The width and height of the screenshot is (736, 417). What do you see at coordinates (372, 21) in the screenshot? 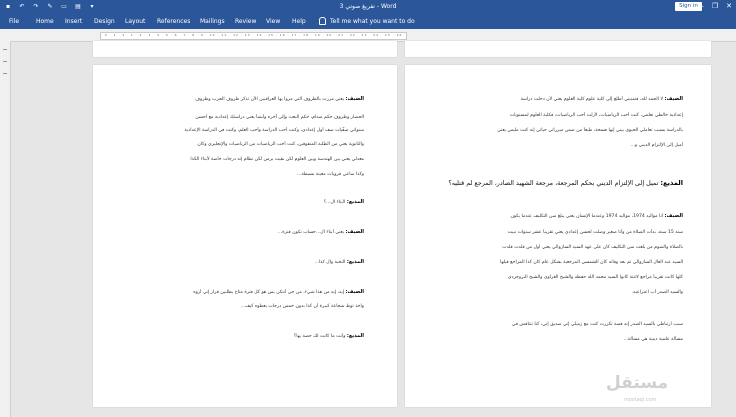
I see `tell-me-label: Tell me what you want to do` at bounding box center [372, 21].